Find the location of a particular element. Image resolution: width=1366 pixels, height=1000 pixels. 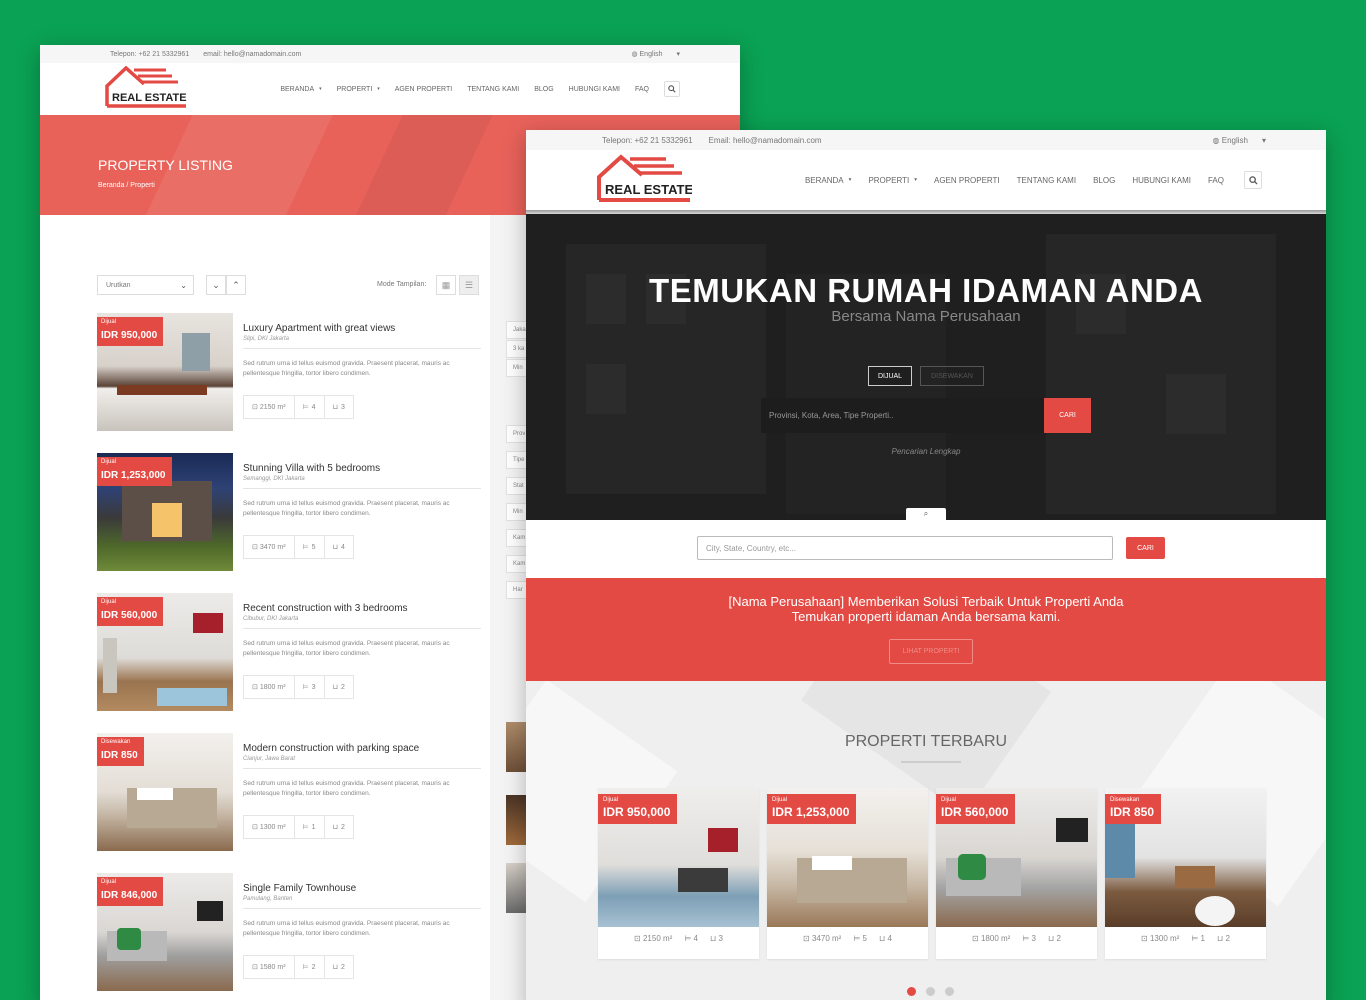

property-card: Dijual IDR 560,000 ⊡ 1800 m² ⊨ 3 ⊔ 2 is located at coordinates (1016, 873).